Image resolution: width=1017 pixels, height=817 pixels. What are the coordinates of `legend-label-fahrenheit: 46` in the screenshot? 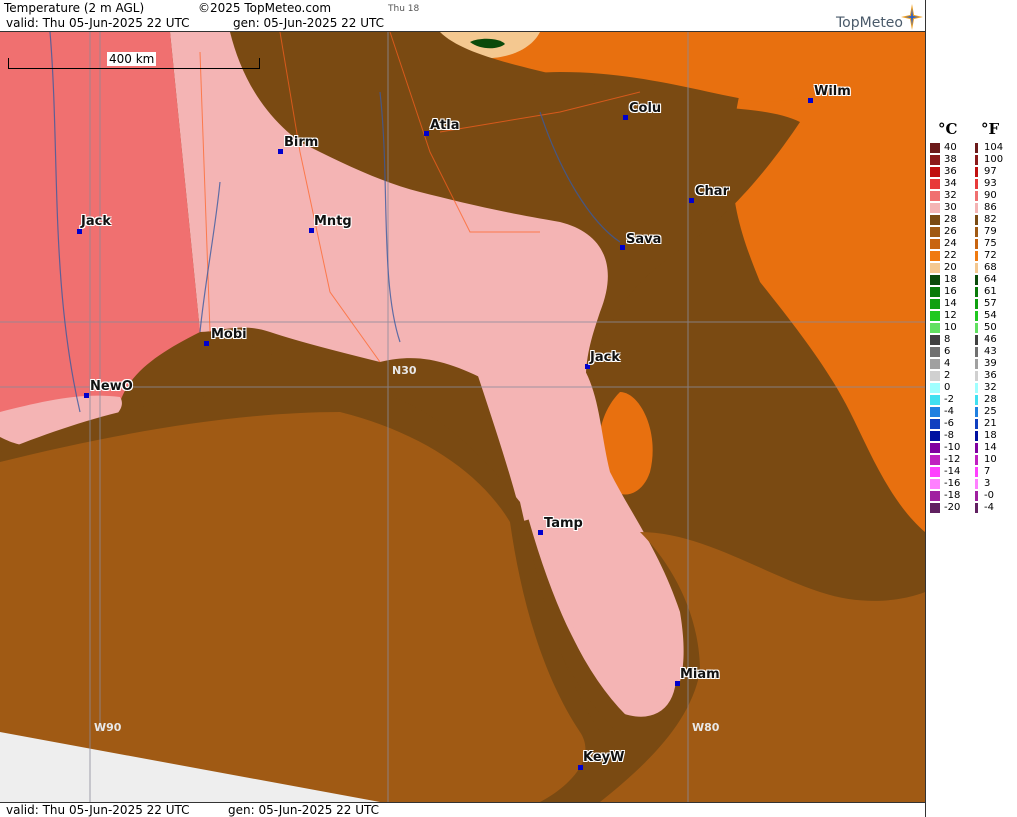 It's located at (990, 339).